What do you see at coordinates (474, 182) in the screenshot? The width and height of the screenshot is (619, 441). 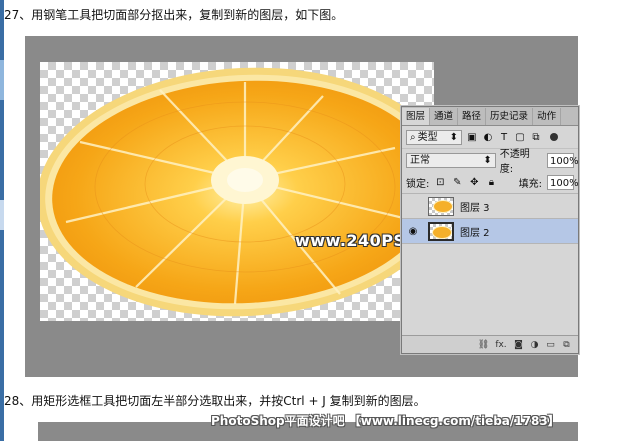 I see `lock-move-icon: ✥` at bounding box center [474, 182].